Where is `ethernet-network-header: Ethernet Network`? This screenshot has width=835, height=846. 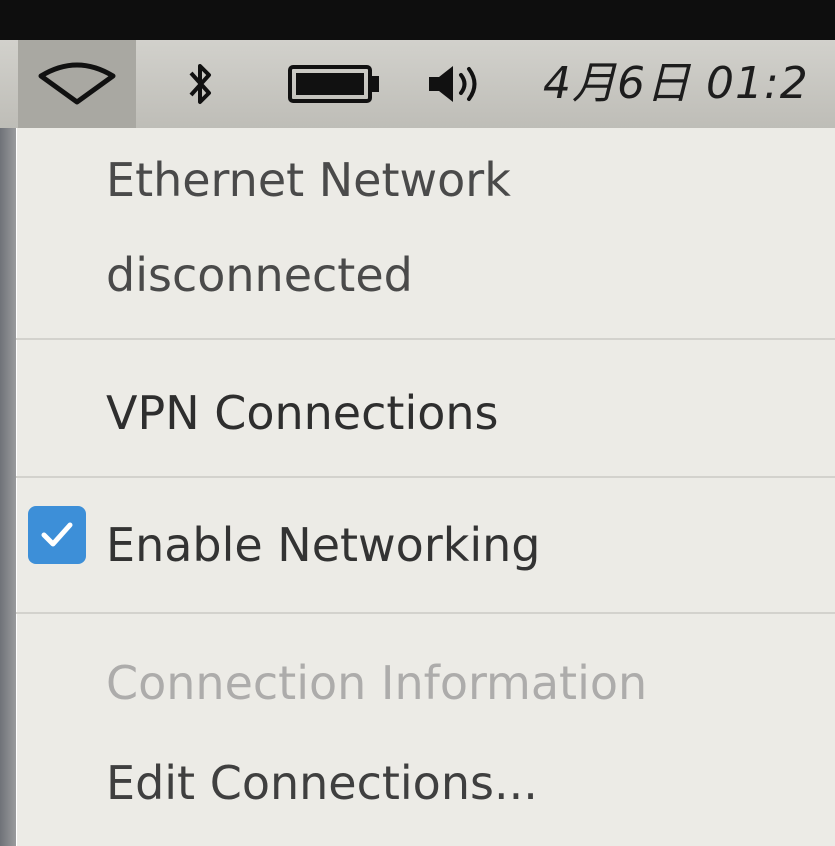 ethernet-network-header: Ethernet Network is located at coordinates (308, 180).